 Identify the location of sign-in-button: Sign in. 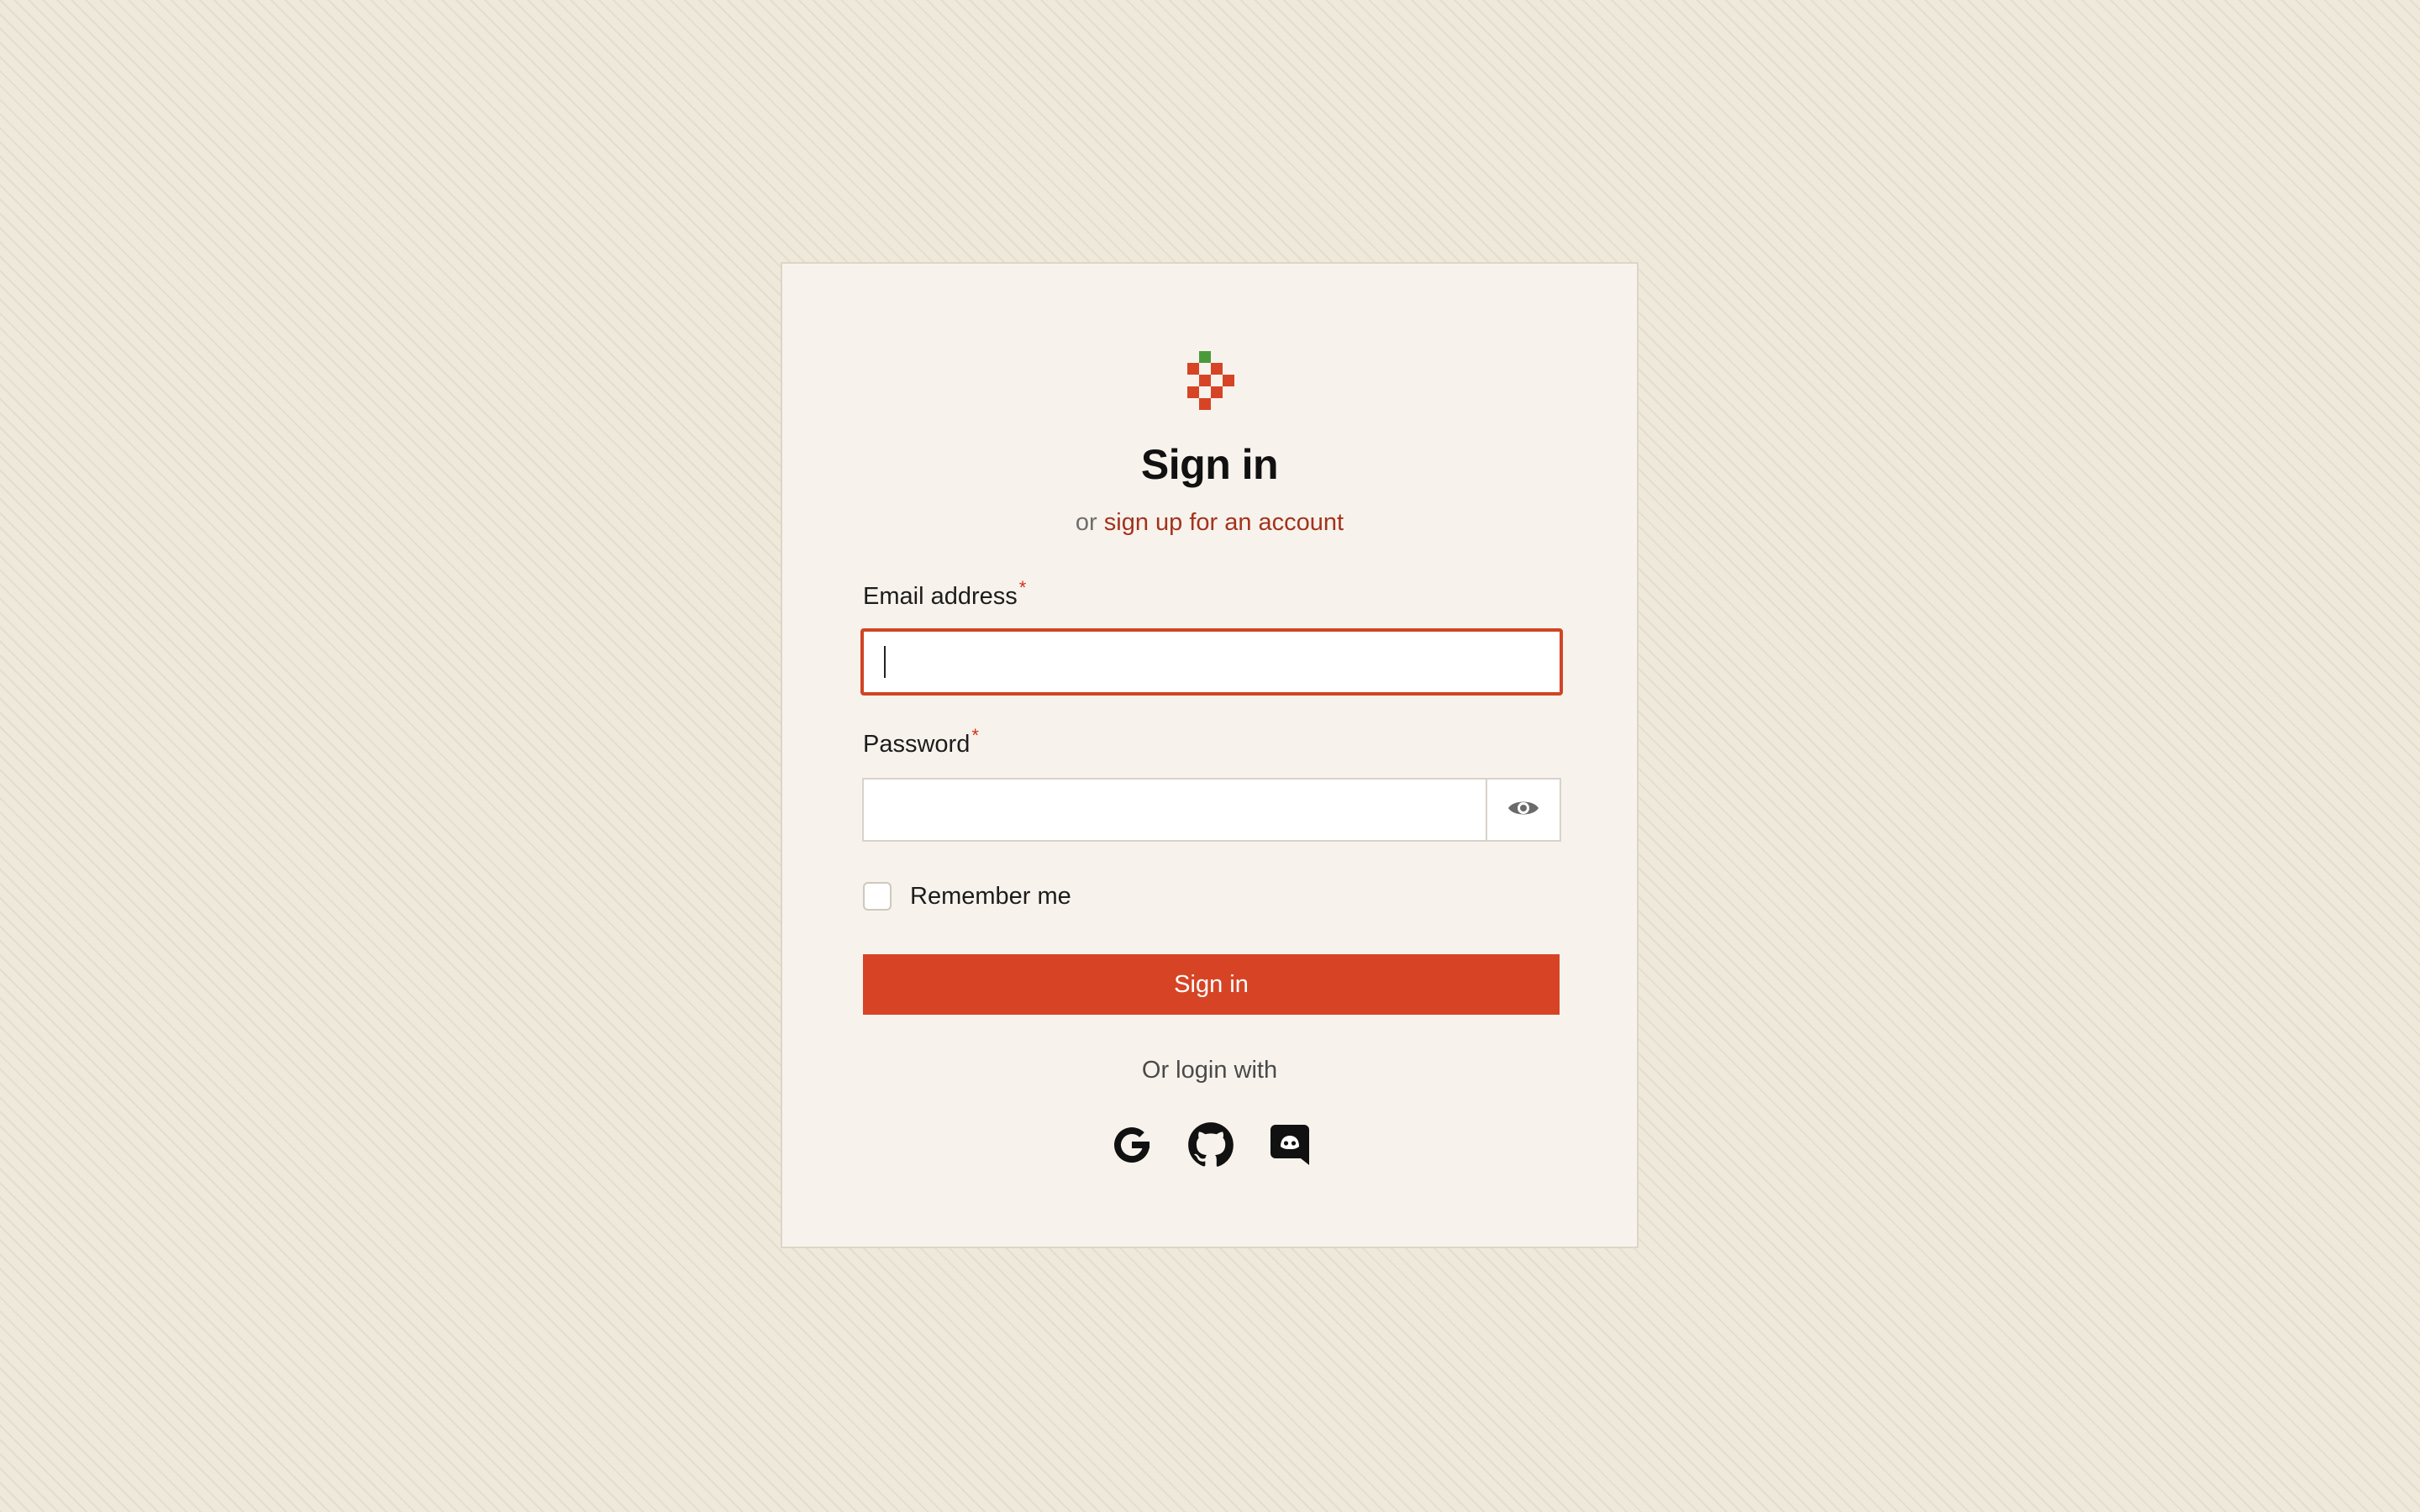
(1211, 984).